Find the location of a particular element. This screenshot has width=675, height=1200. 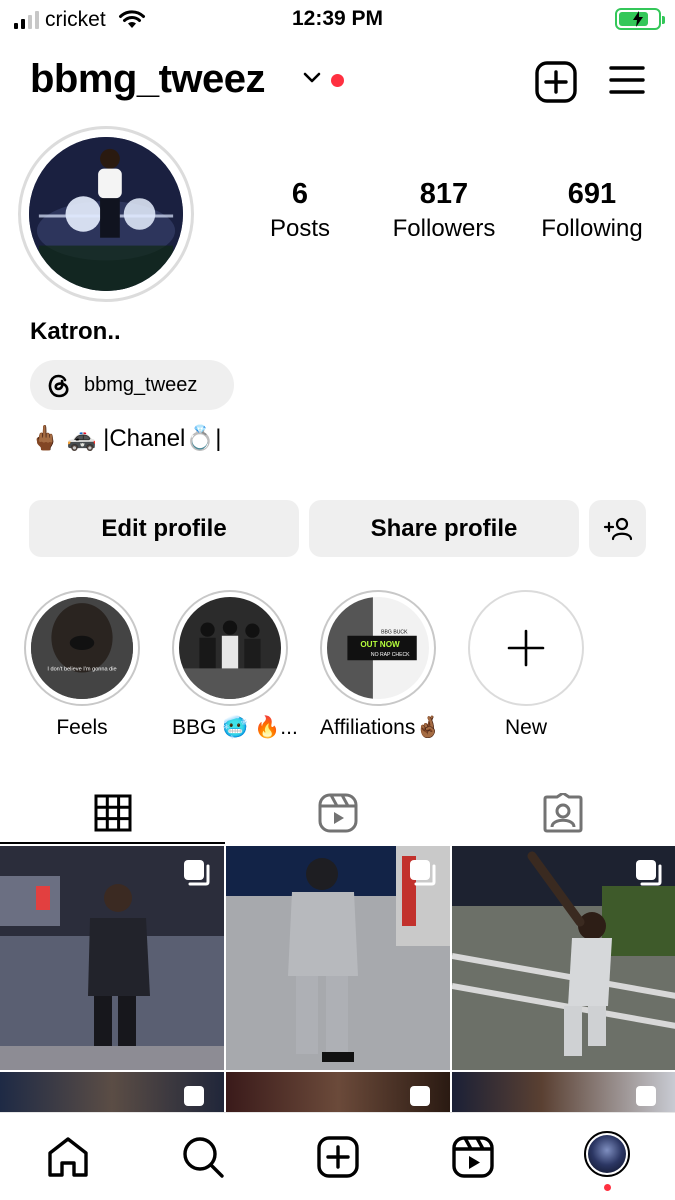

clock: 12:39 PM is located at coordinates (337, 18).